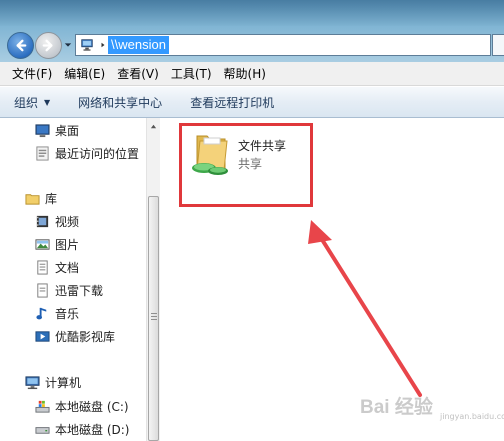 This screenshot has width=504, height=441. What do you see at coordinates (396, 407) in the screenshot?
I see `watermark-logo: Bai 经验` at bounding box center [396, 407].